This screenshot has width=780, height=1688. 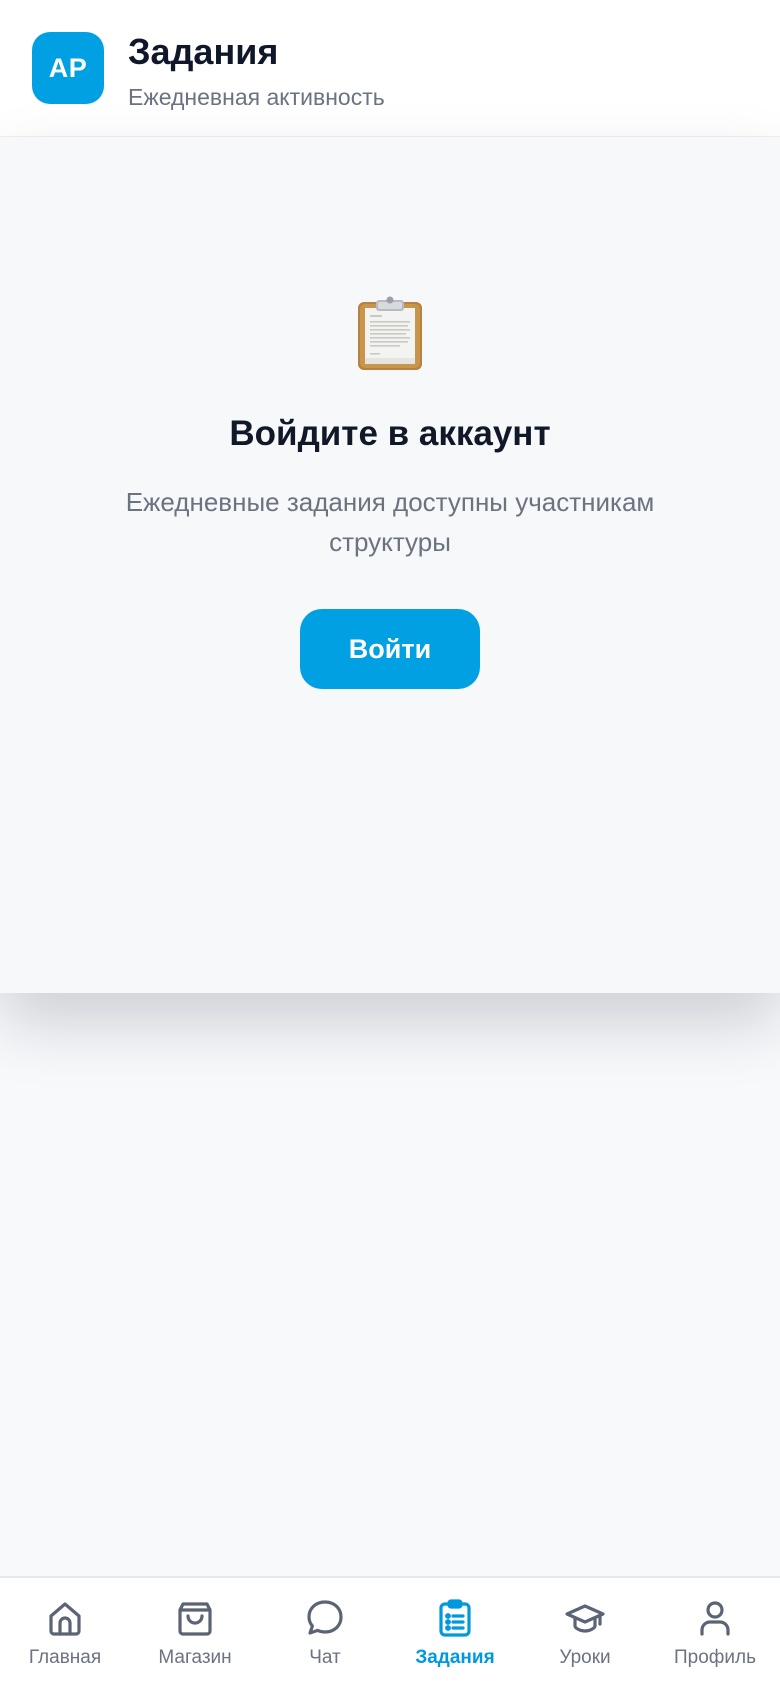 I want to click on tab-home: Главная, so click(x=65, y=1633).